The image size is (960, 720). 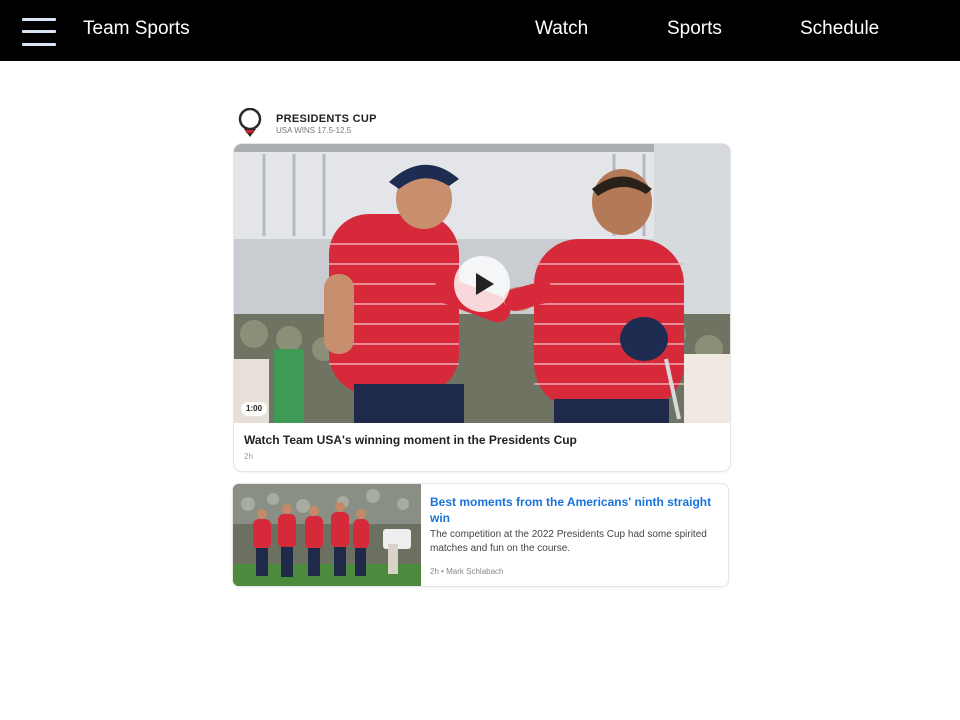 I want to click on site-brand: Team Sports, so click(x=136, y=29).